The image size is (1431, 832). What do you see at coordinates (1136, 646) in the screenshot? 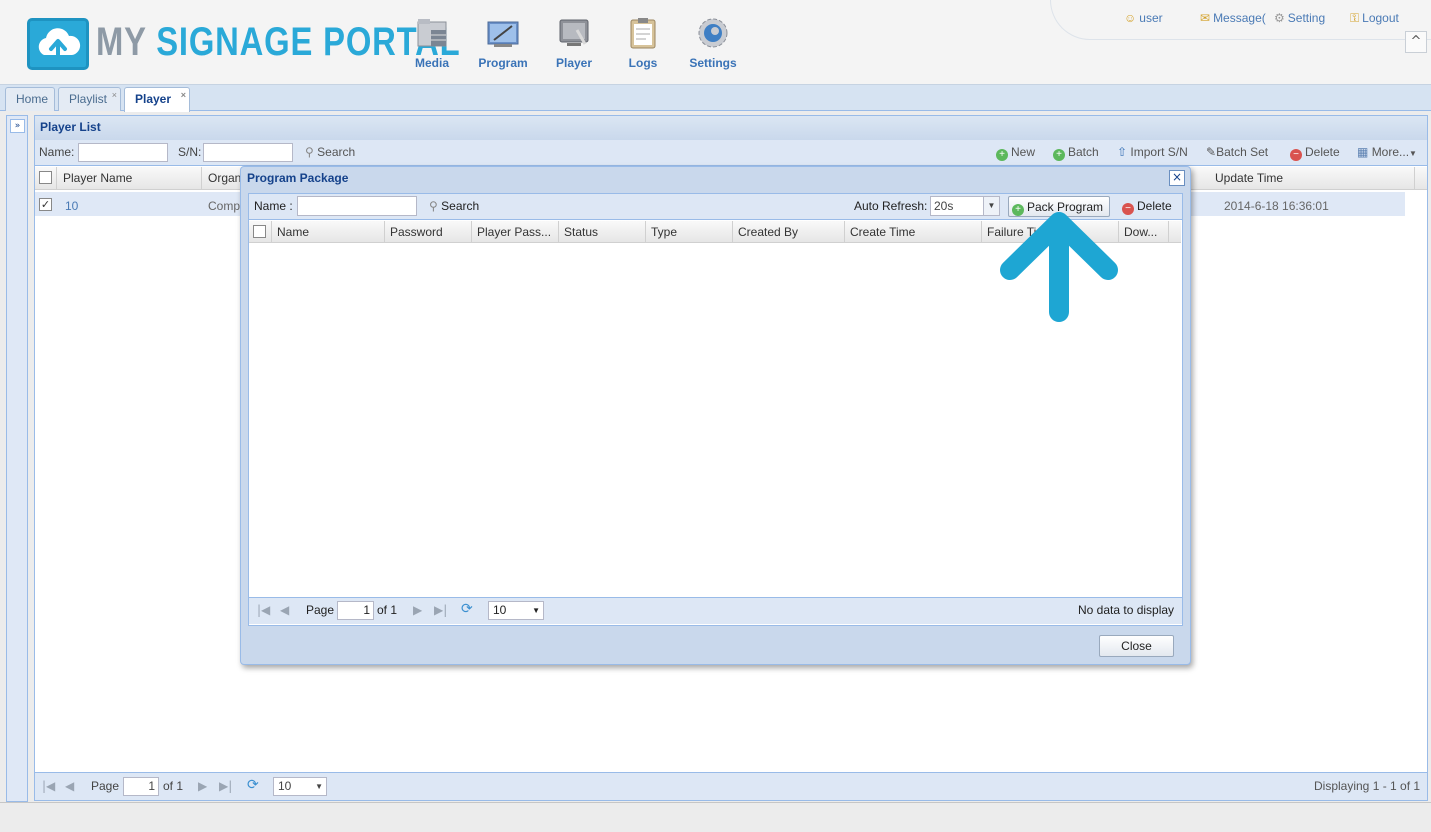
I see `close-button: Close` at bounding box center [1136, 646].